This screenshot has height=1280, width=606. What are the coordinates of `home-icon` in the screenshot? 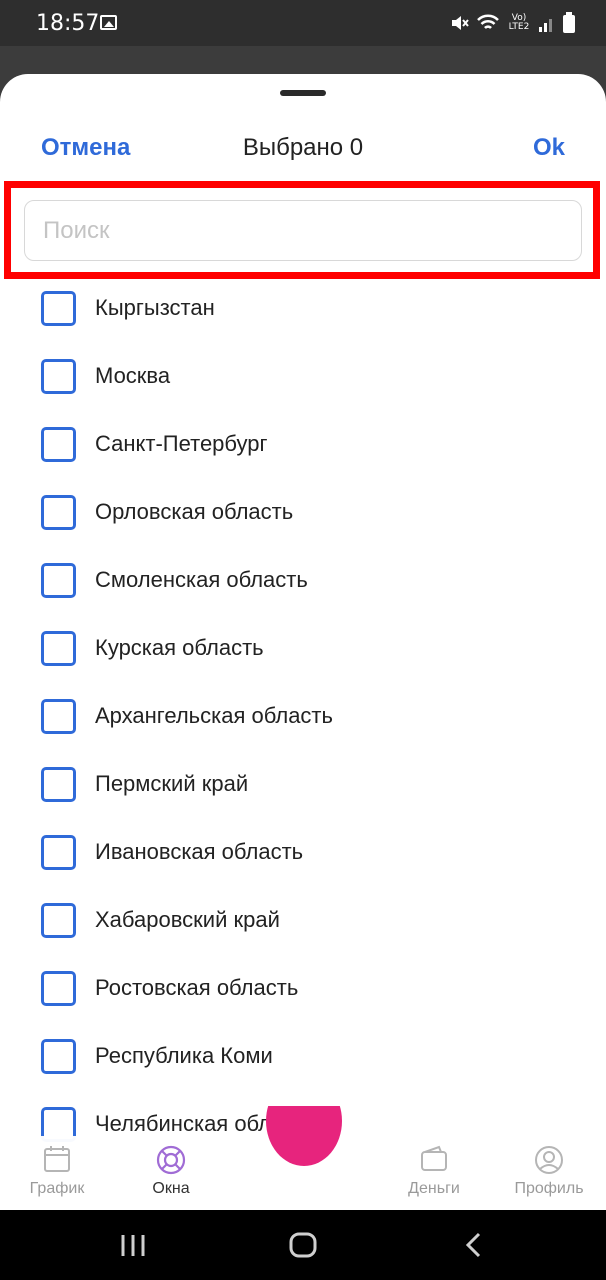 It's located at (303, 1245).